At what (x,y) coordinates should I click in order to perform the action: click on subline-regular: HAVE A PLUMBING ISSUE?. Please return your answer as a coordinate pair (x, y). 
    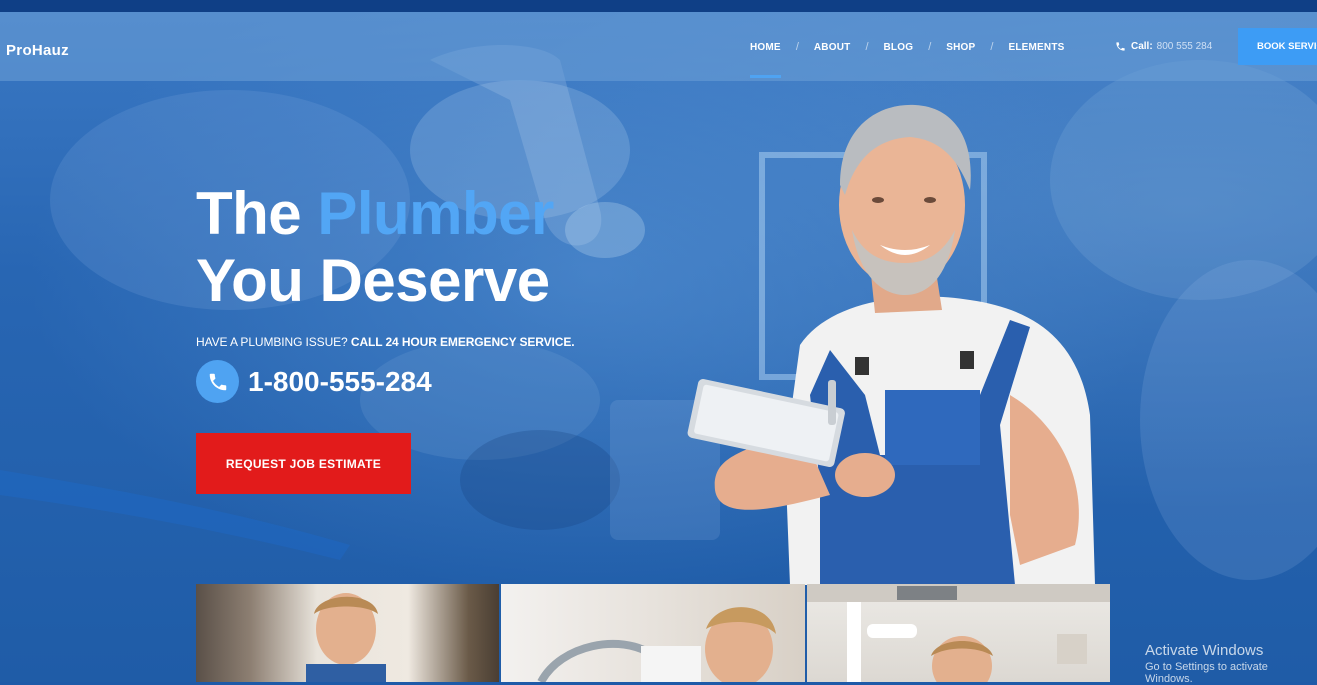
    Looking at the image, I should click on (272, 342).